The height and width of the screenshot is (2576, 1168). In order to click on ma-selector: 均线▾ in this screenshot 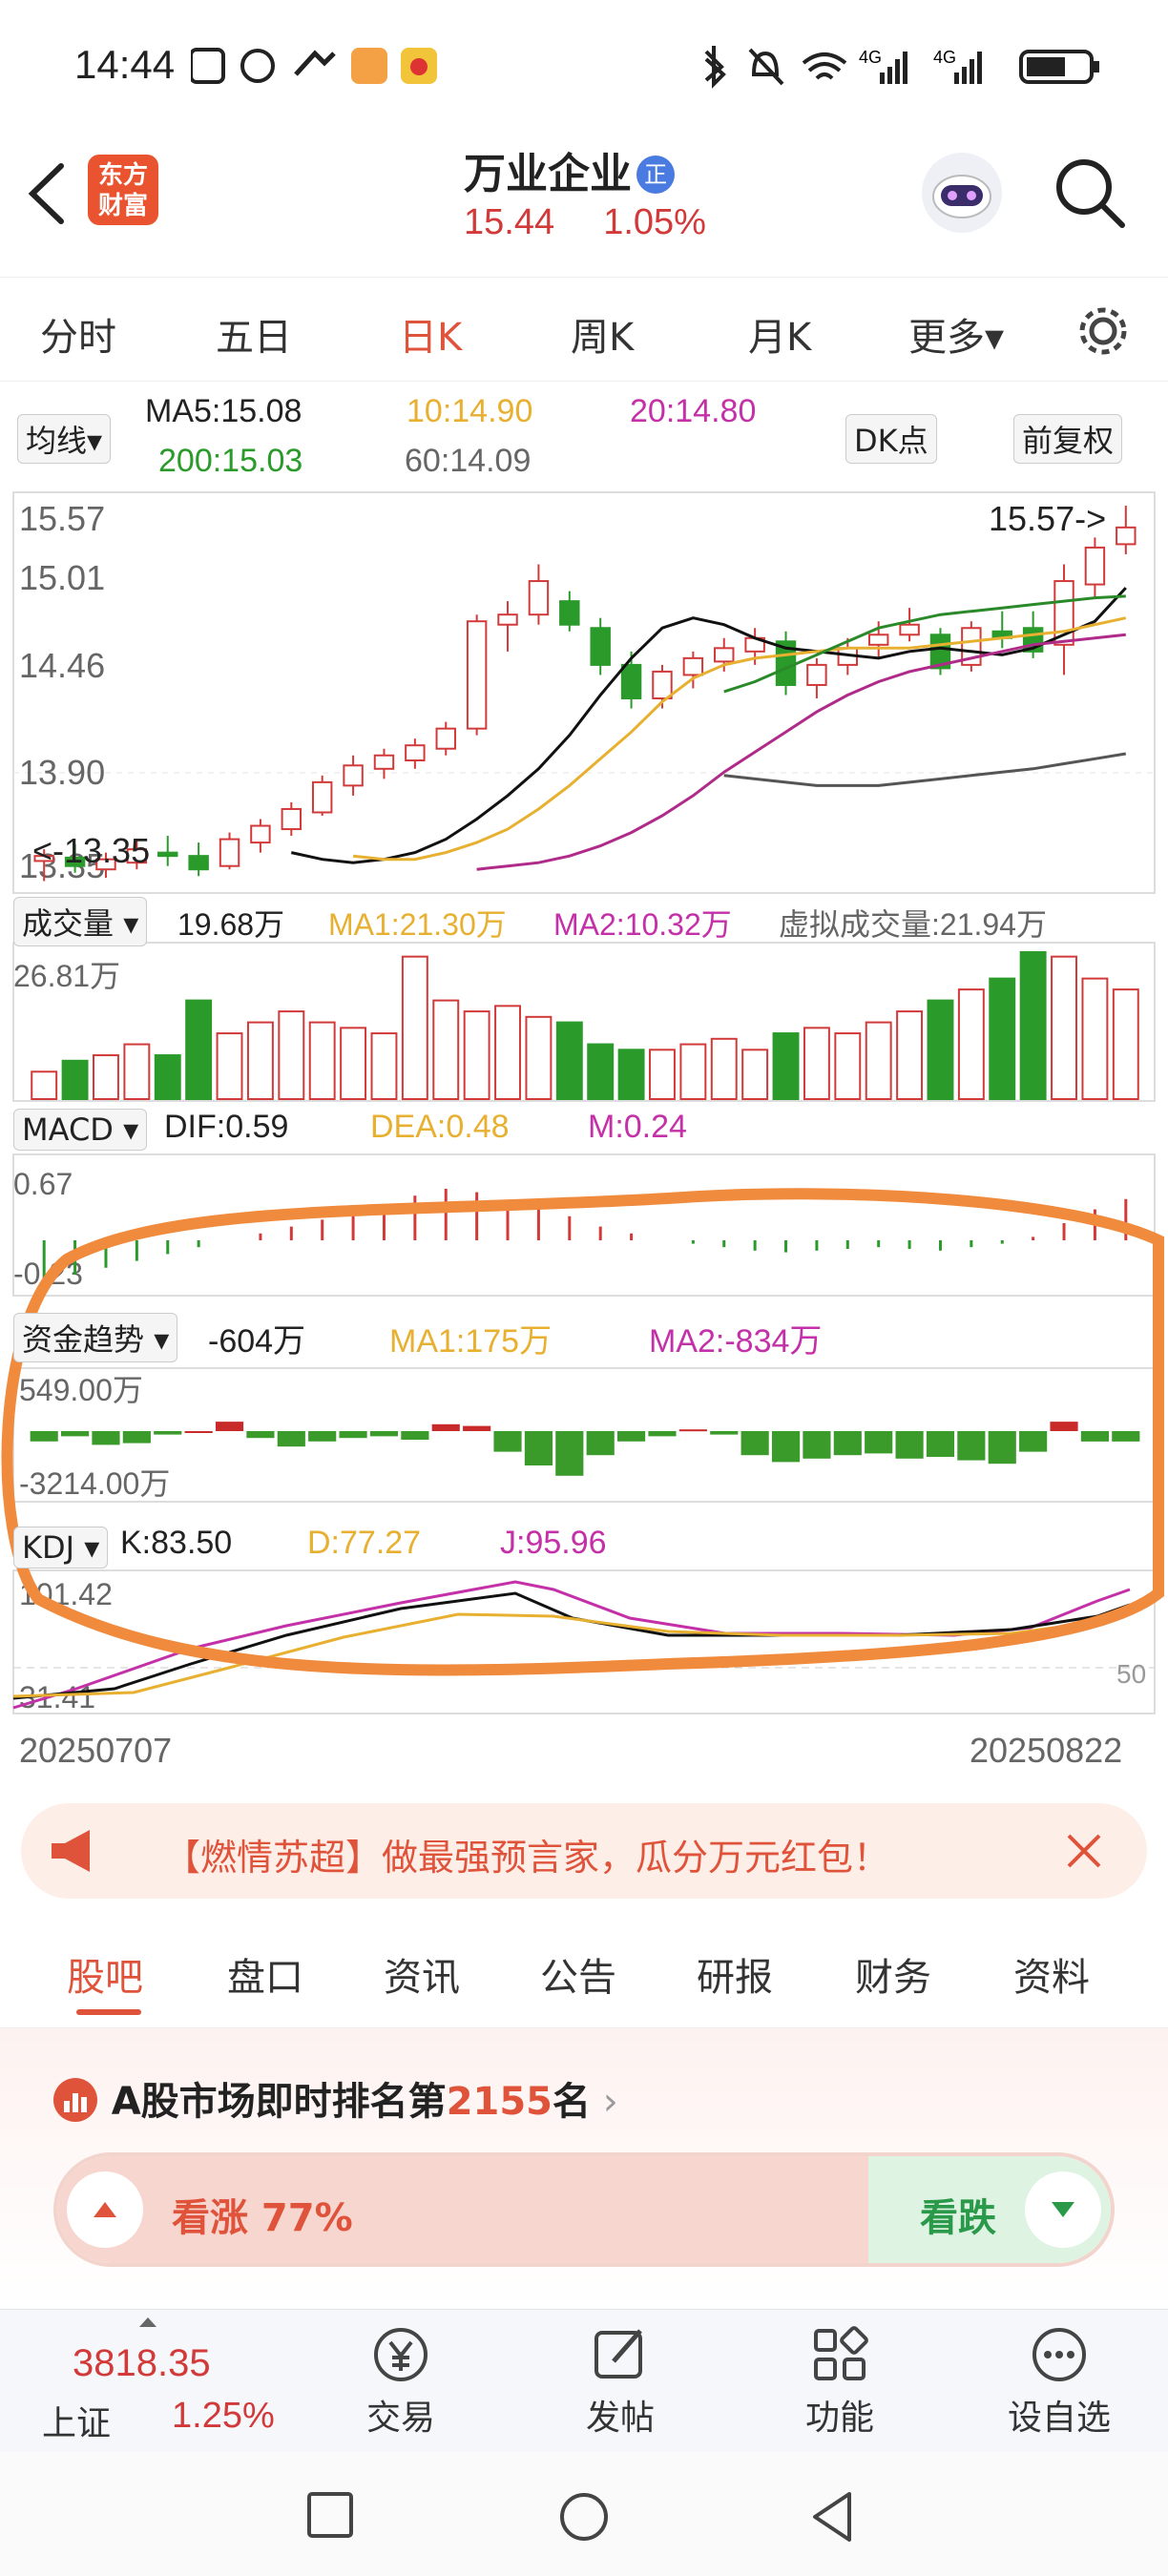, I will do `click(65, 439)`.